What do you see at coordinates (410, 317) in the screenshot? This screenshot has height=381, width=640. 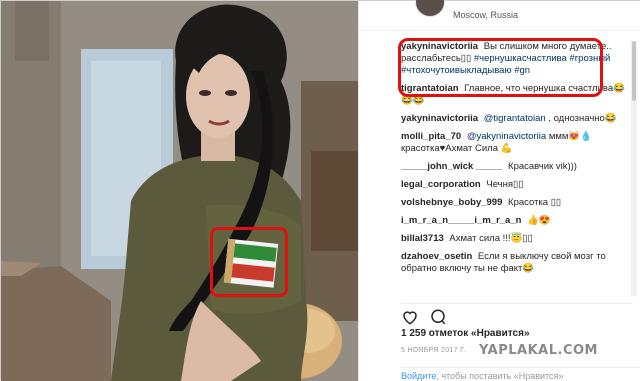 I see `heart-icon` at bounding box center [410, 317].